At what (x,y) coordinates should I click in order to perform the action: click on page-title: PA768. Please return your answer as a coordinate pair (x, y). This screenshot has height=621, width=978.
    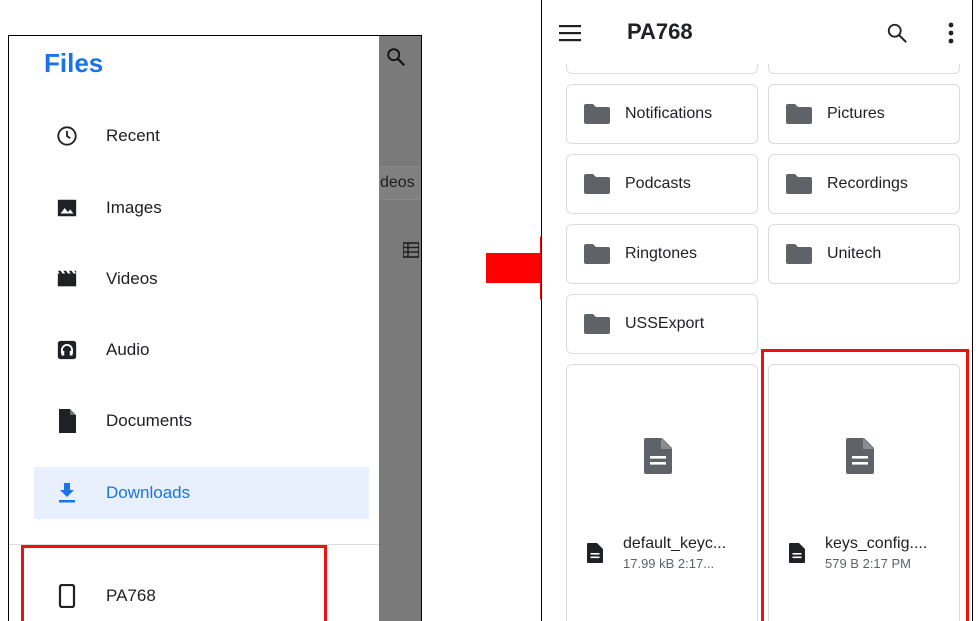
    Looking at the image, I should click on (660, 31).